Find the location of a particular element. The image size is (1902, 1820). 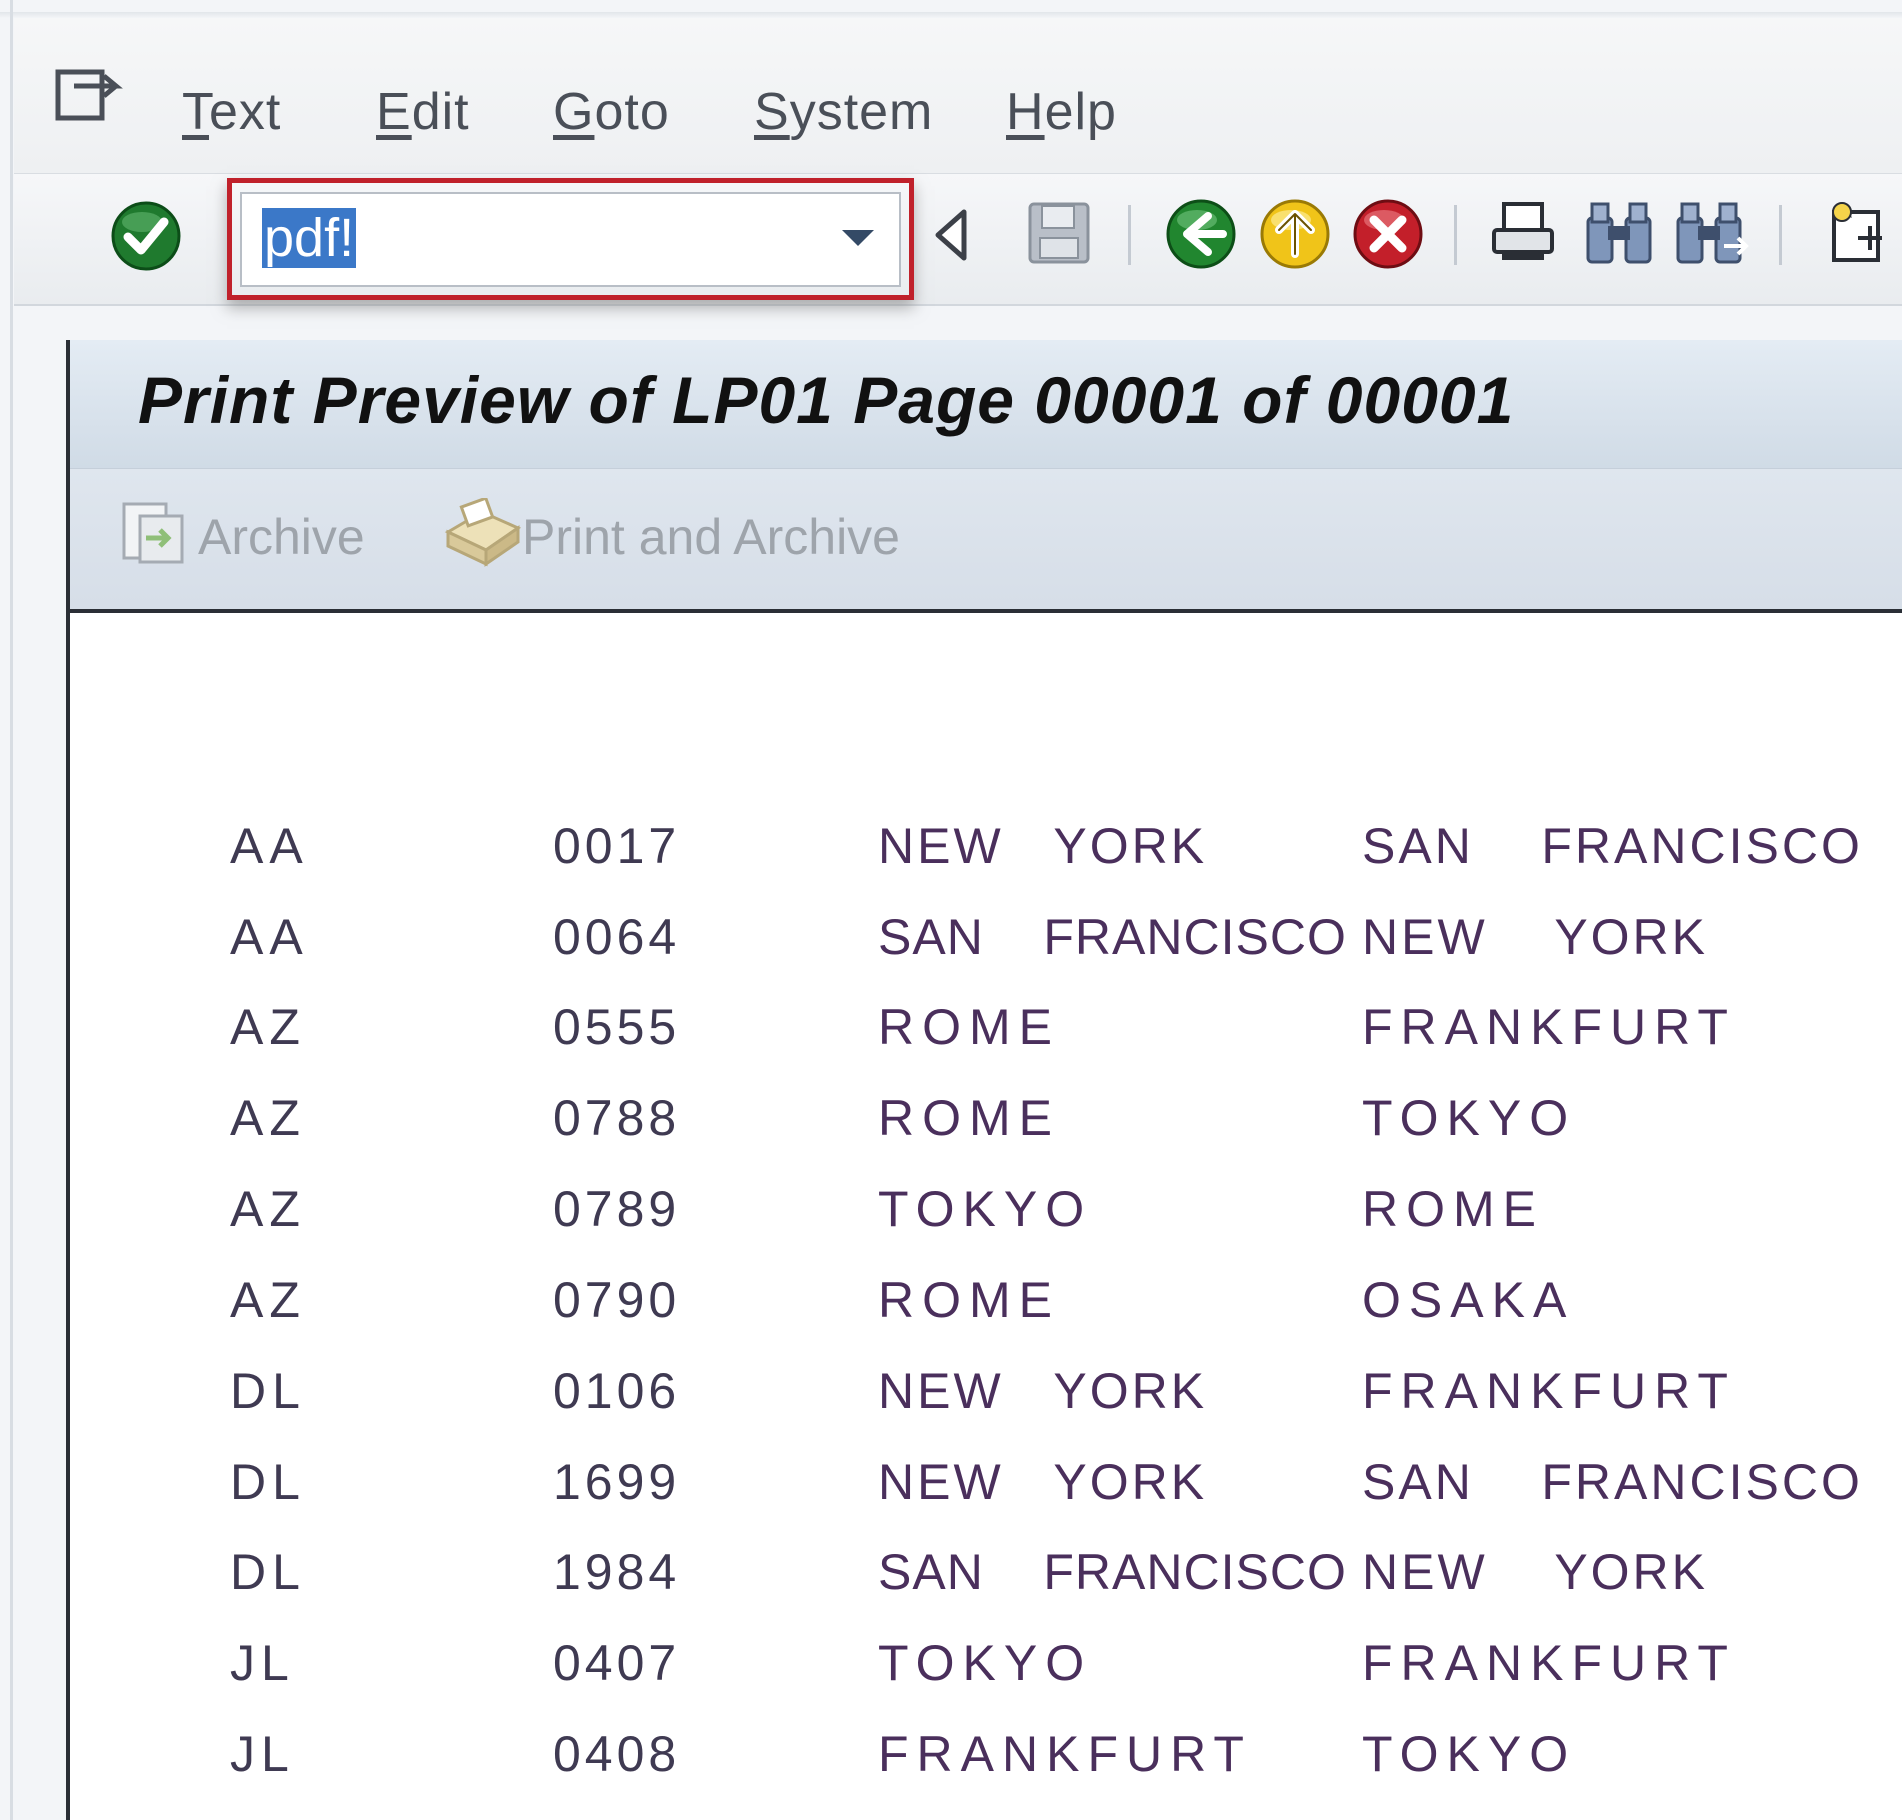

menu-help-label: elp is located at coordinates (1080, 112).